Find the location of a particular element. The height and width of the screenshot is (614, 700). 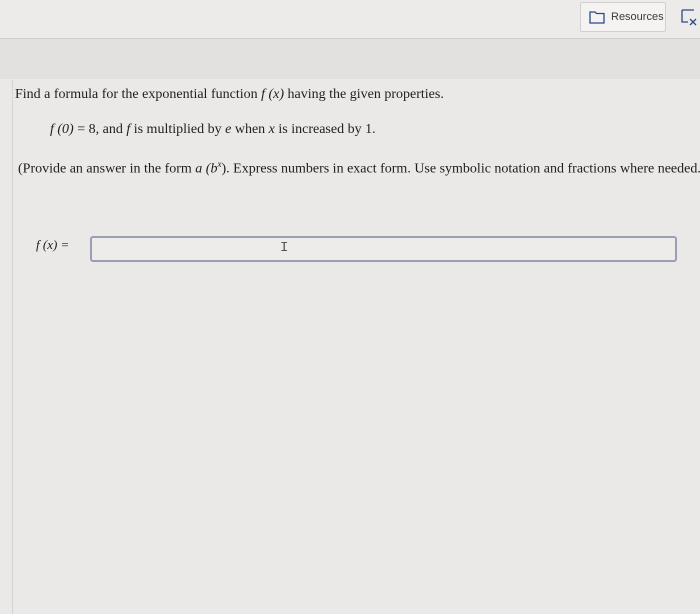

resources-label: Resources is located at coordinates (637, 17).